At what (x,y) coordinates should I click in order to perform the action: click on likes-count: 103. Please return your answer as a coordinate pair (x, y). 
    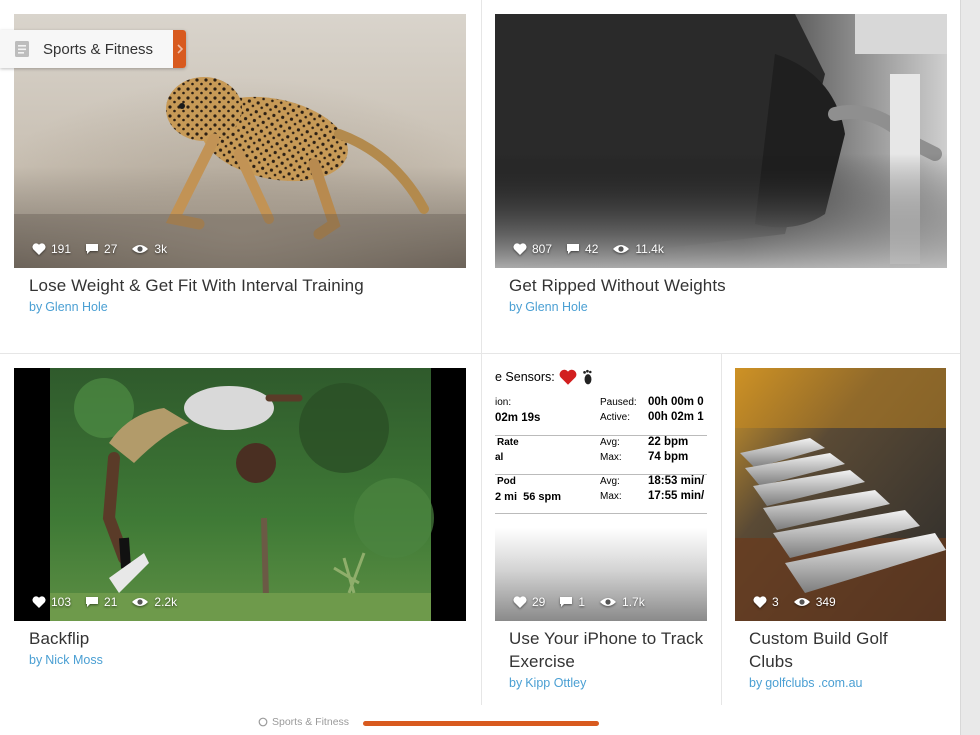
    Looking at the image, I should click on (61, 602).